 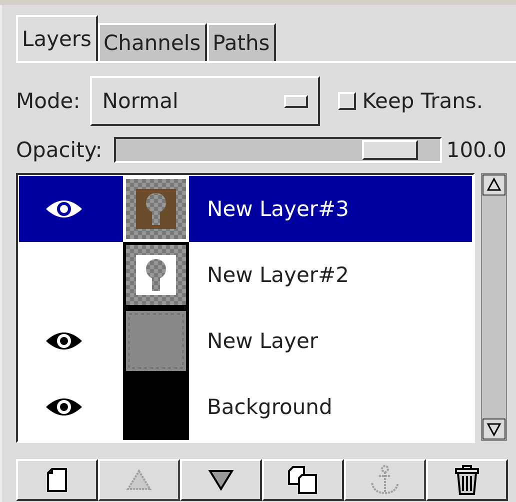 I want to click on slider-thumb, so click(x=390, y=150).